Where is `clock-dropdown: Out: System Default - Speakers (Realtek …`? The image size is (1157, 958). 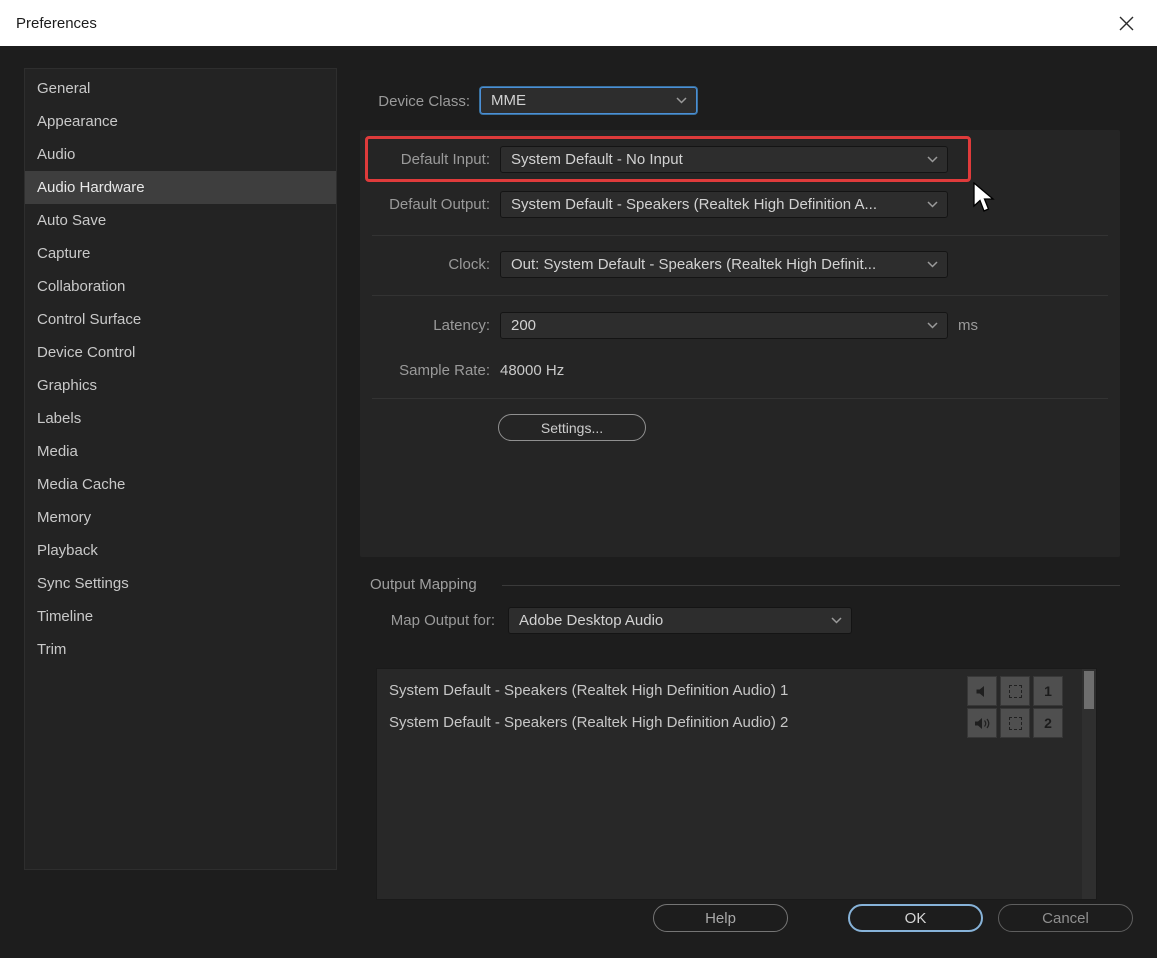 clock-dropdown: Out: System Default - Speakers (Realtek … is located at coordinates (724, 264).